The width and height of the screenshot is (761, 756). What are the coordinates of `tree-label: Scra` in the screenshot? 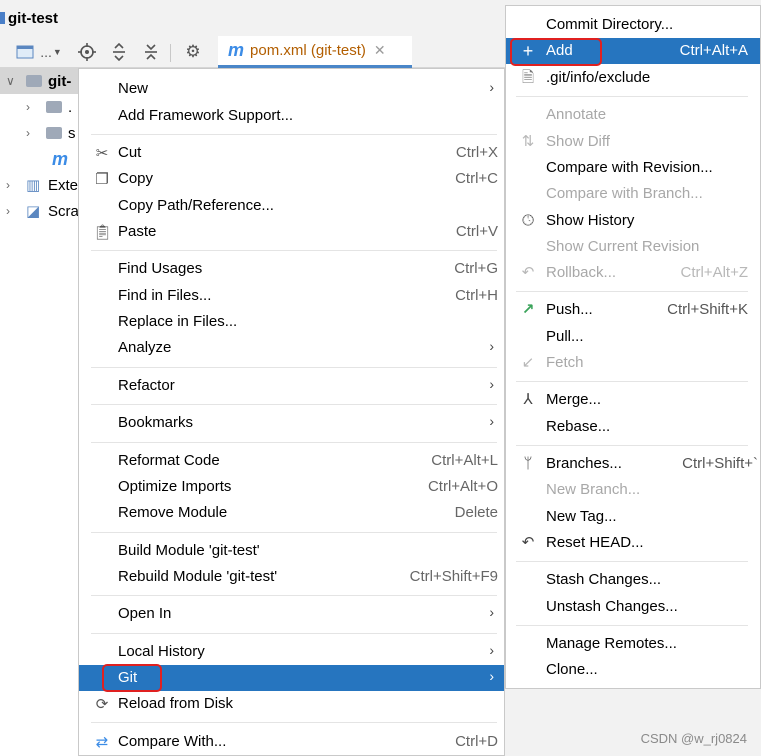 It's located at (63, 211).